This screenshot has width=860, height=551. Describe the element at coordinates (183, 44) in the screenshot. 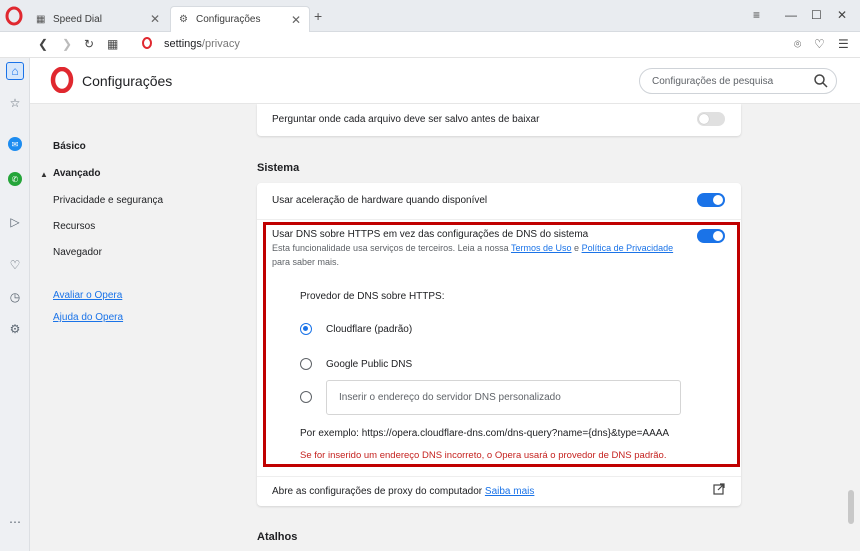

I see `url-host: settings` at that location.